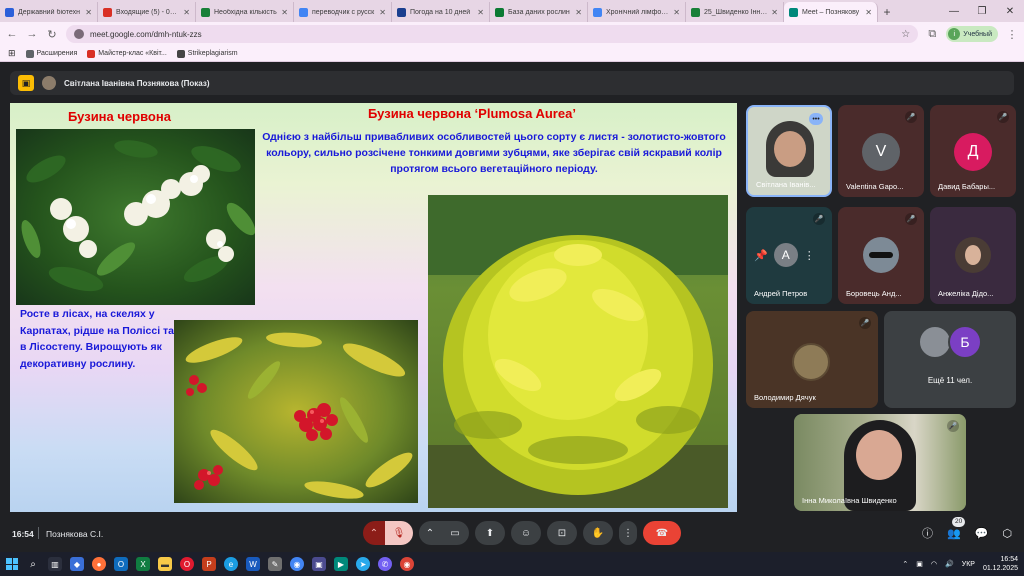  What do you see at coordinates (968, 564) in the screenshot?
I see `language-indicator: УКР` at bounding box center [968, 564].